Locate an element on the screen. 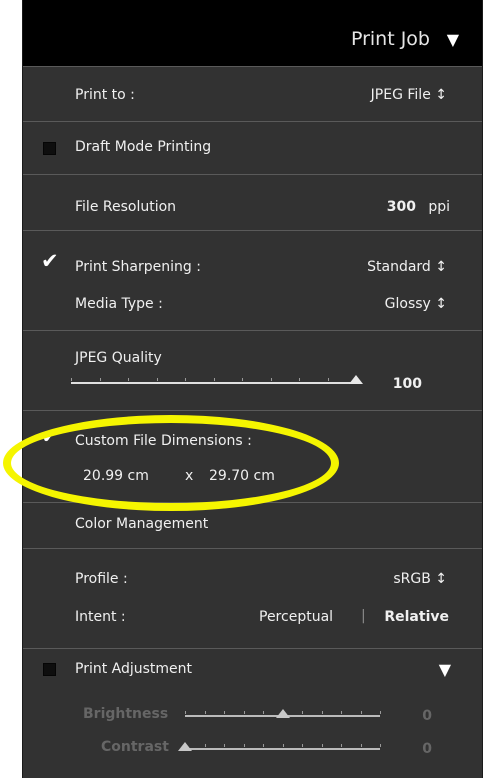 This screenshot has width=485, height=779. print-to-label: Print to : is located at coordinates (105, 95).